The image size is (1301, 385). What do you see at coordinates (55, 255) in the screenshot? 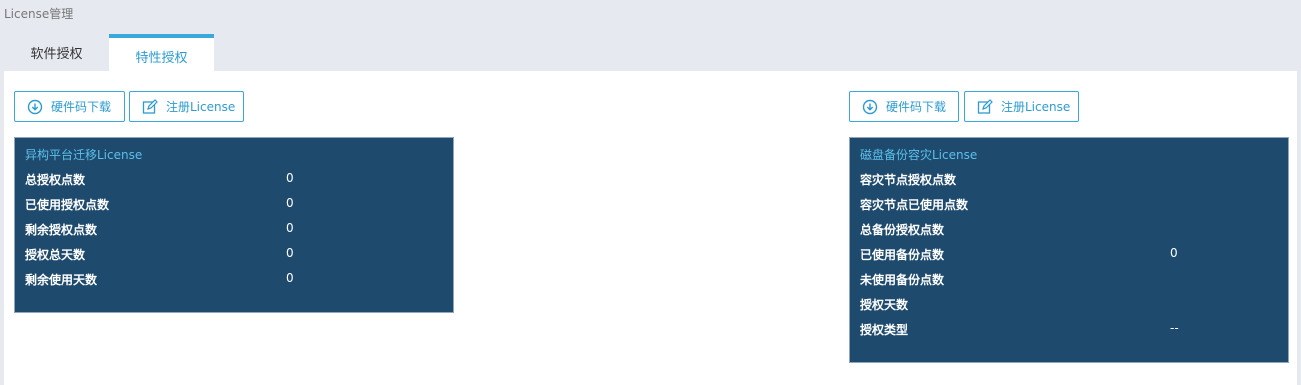
I see `row-label: 授权总天数` at bounding box center [55, 255].